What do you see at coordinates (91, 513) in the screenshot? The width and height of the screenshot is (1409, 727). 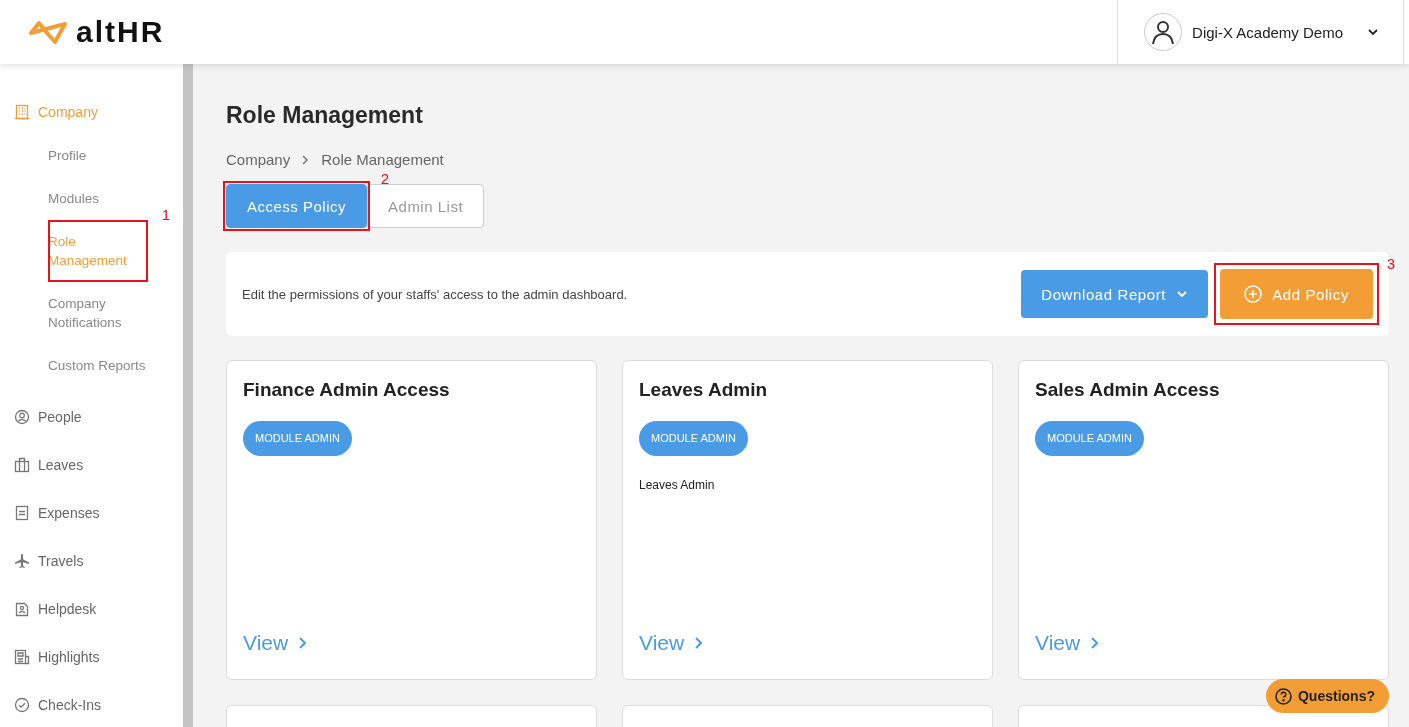 I see `sidebar-item: Expenses` at bounding box center [91, 513].